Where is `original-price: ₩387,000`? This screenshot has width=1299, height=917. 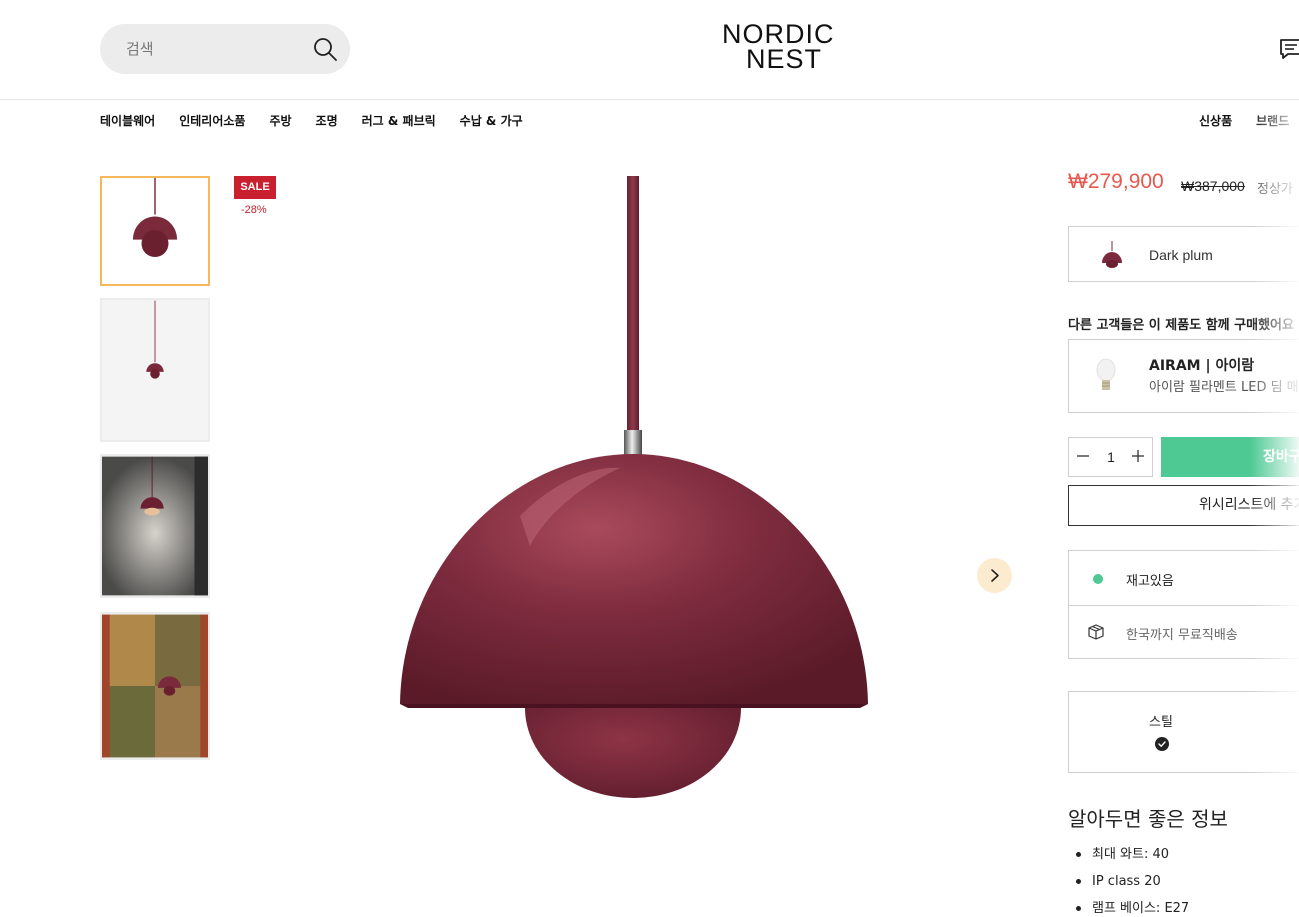
original-price: ₩387,000 is located at coordinates (1213, 186).